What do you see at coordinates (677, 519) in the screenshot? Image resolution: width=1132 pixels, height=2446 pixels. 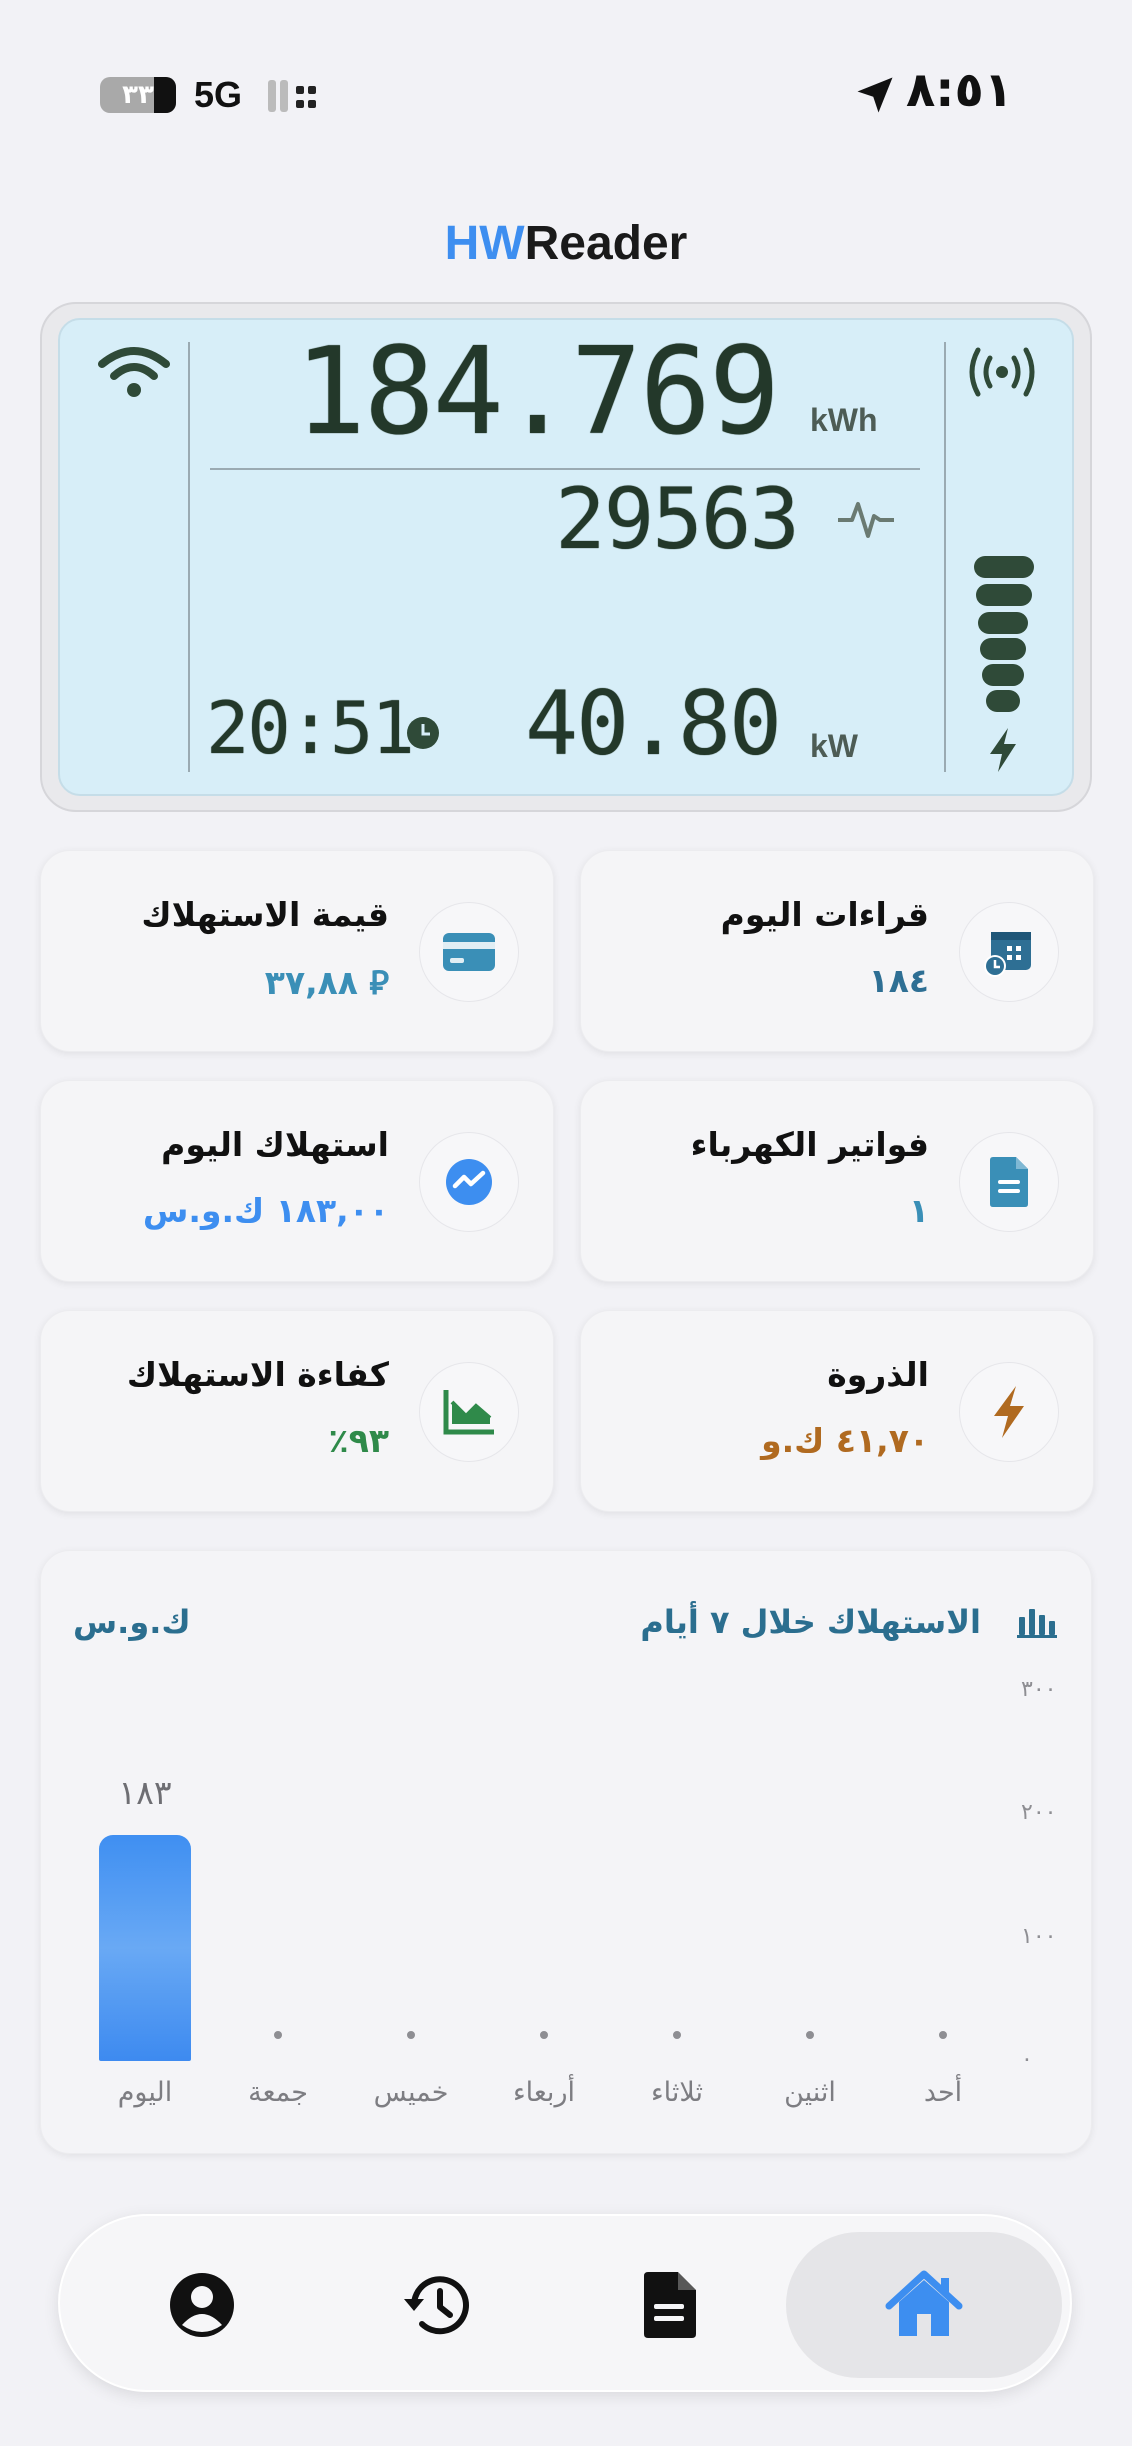 I see `pulse-reading: 29563` at bounding box center [677, 519].